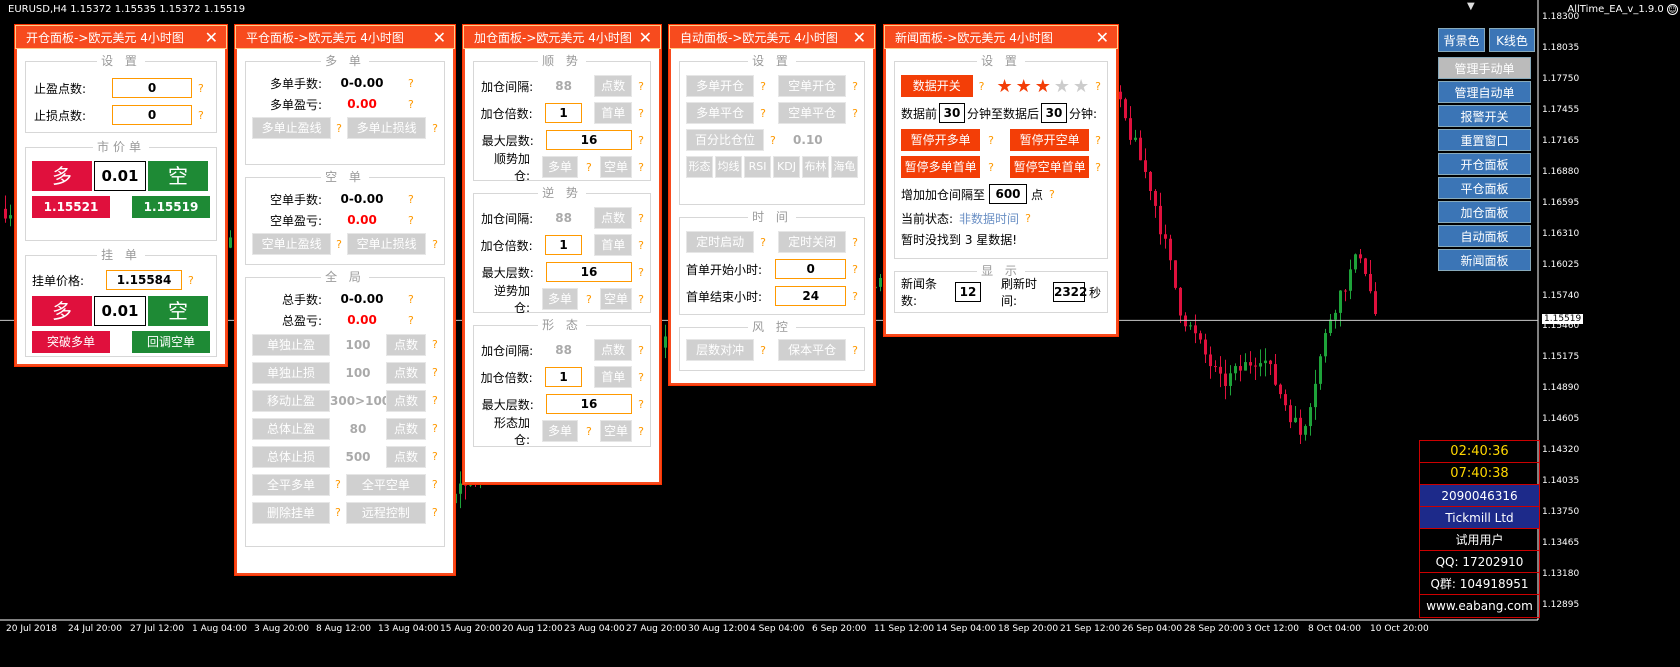  Describe the element at coordinates (1054, 113) in the screenshot. I see `post-minutes-input: 30` at that location.